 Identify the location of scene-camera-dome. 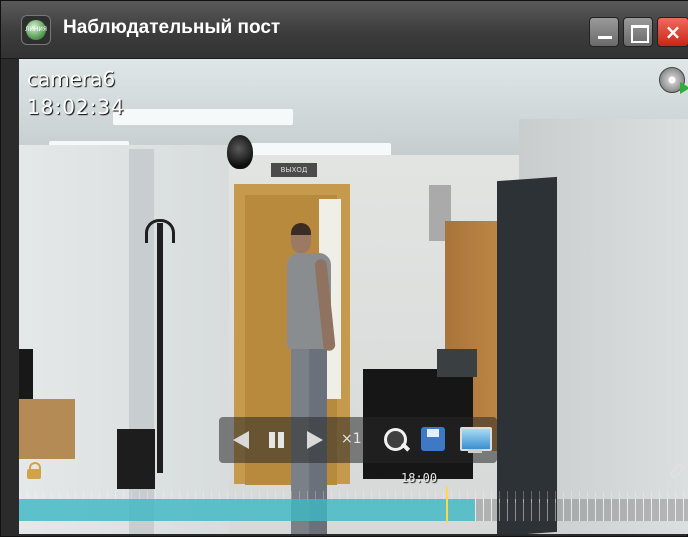
(240, 152).